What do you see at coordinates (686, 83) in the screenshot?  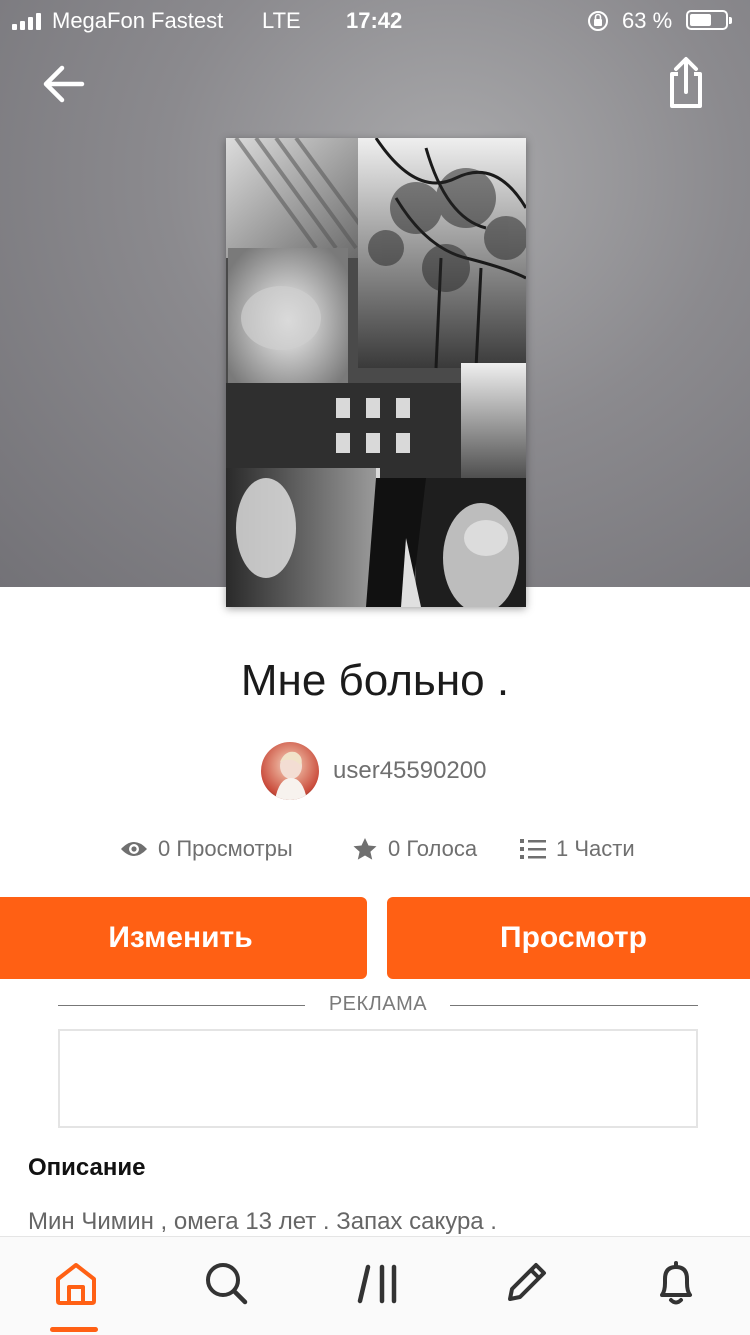 I see `share-icon` at bounding box center [686, 83].